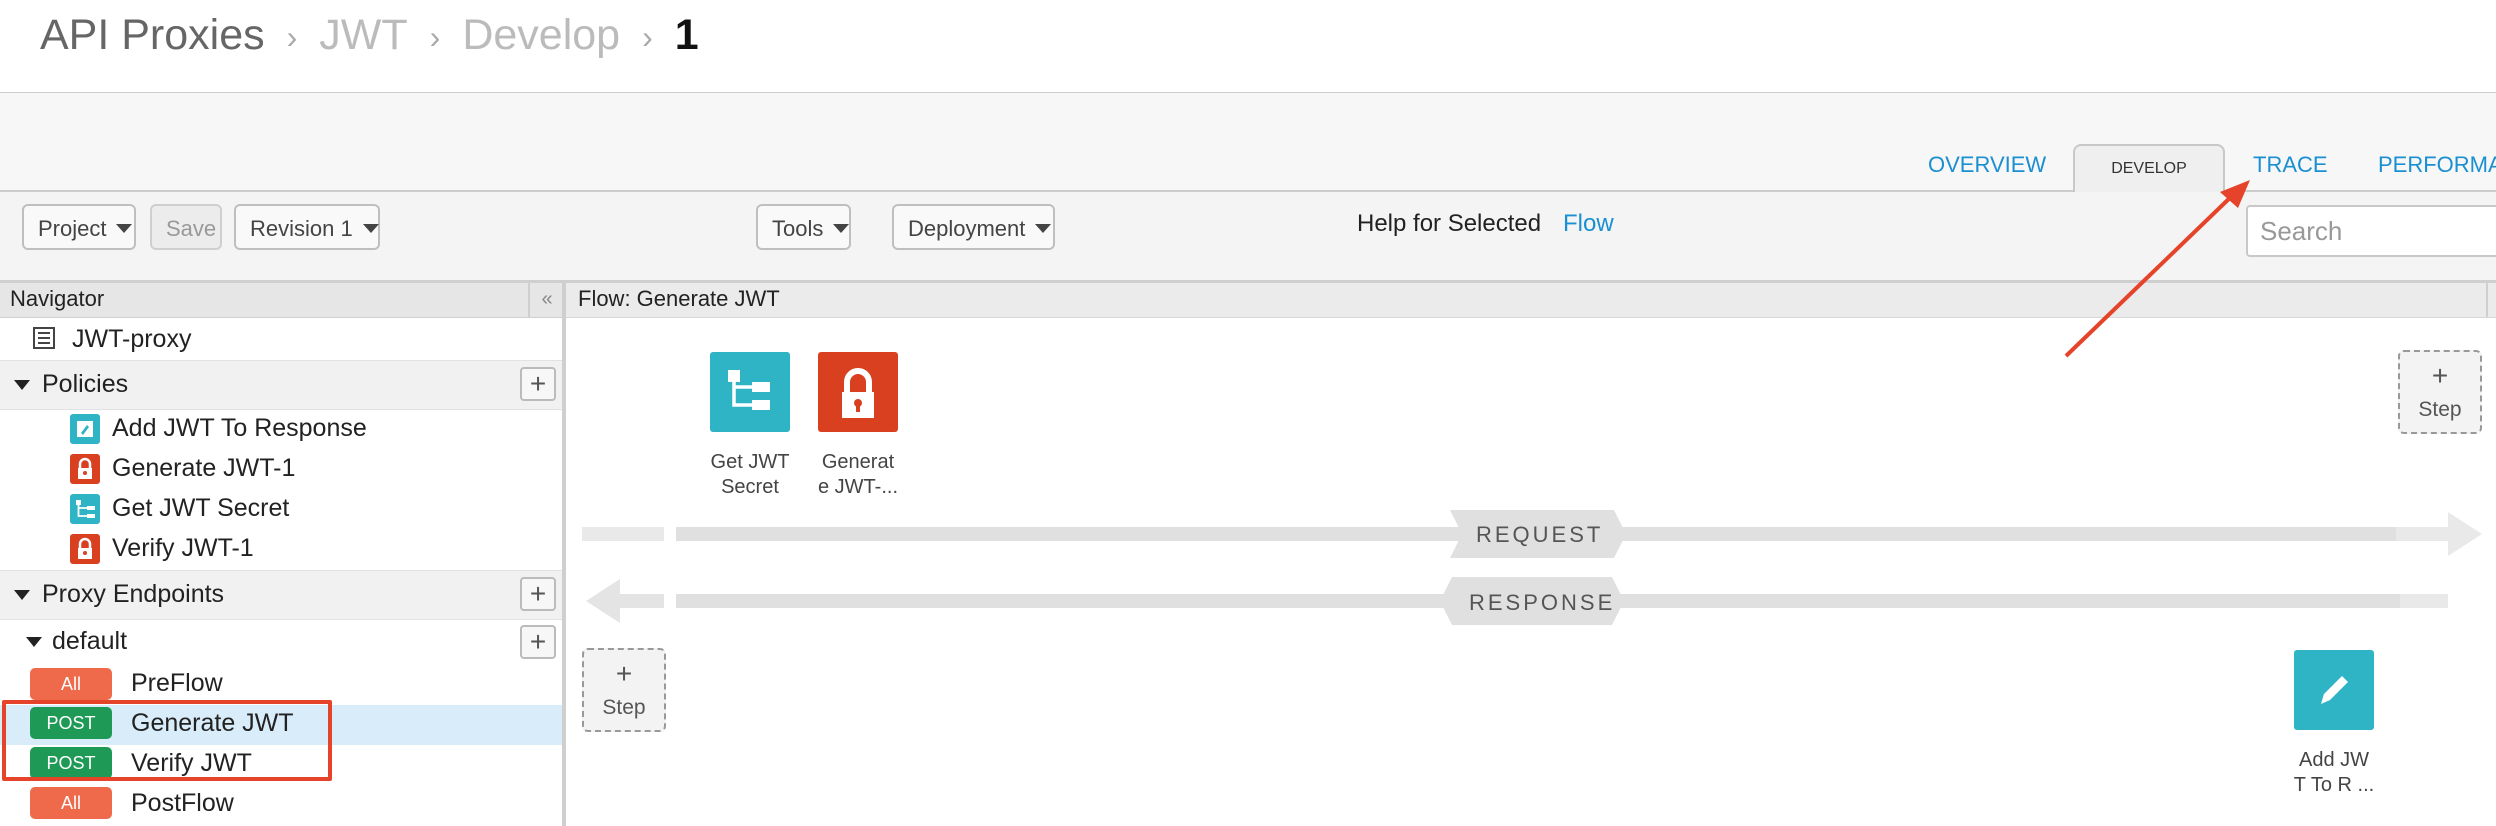 This screenshot has width=2496, height=826. I want to click on step-label-line: Add JW, so click(2334, 760).